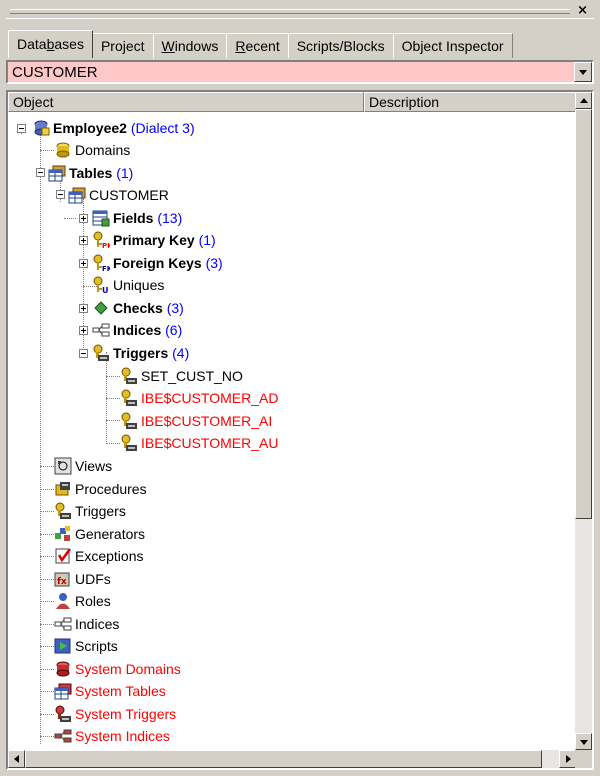 Image resolution: width=600 pixels, height=776 pixels. I want to click on tree-node-procedures: Procedures, so click(100, 489).